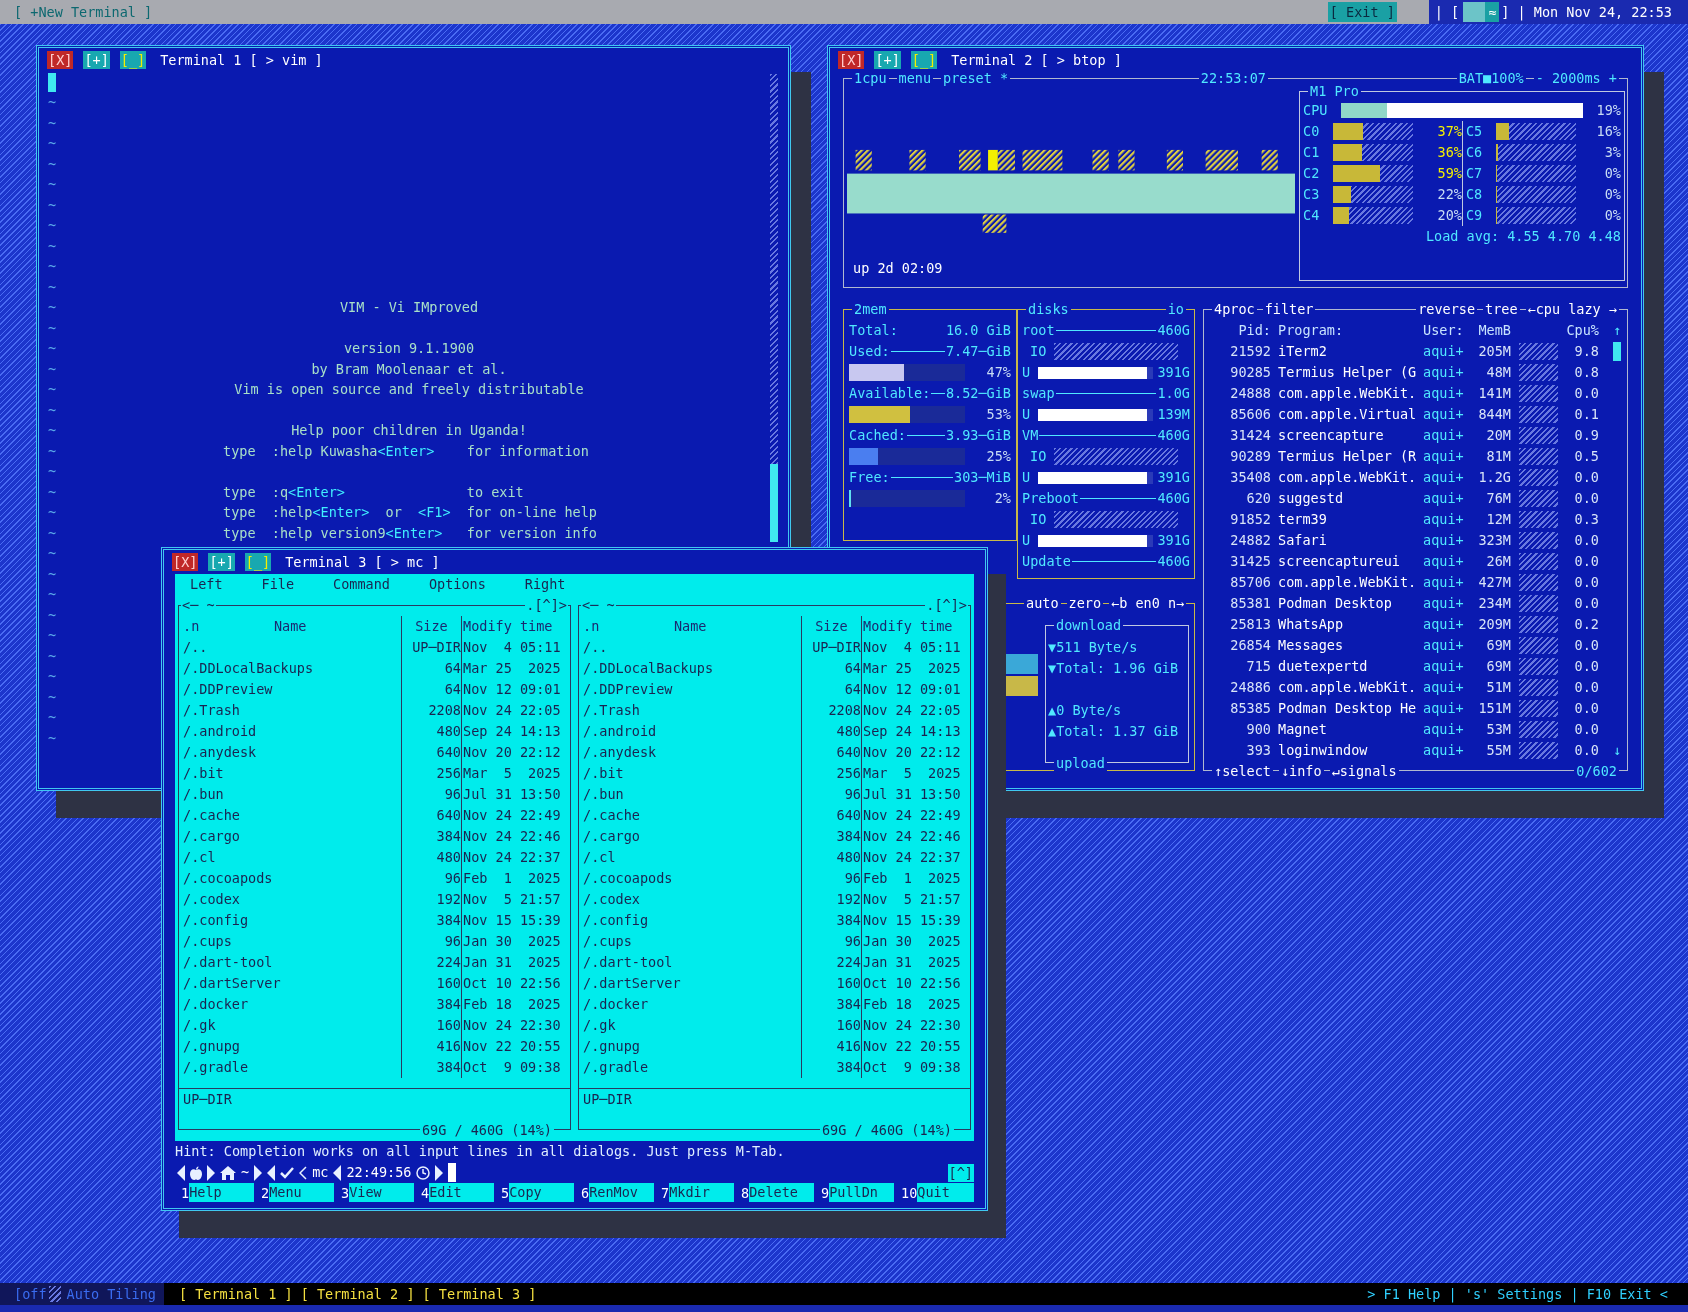 This screenshot has height=1312, width=1688. What do you see at coordinates (406, 450) in the screenshot?
I see `splash-line: type :help Kuwasha<Enter> for information` at bounding box center [406, 450].